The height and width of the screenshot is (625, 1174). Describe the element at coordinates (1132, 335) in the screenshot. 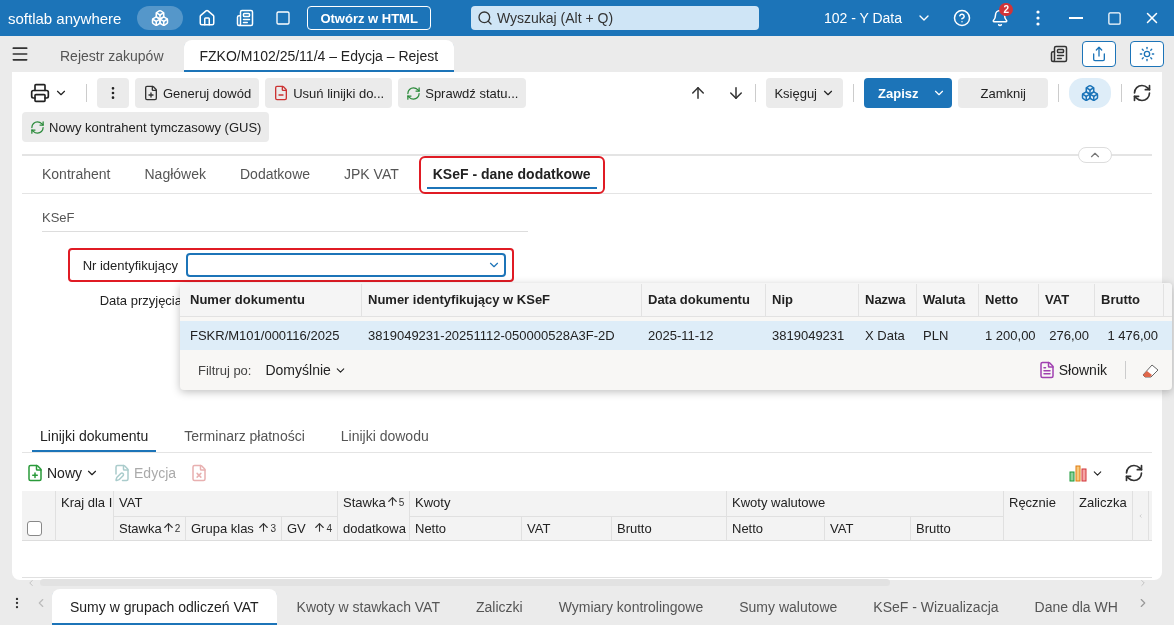

I see `table-cell-text: 1 476,00` at that location.